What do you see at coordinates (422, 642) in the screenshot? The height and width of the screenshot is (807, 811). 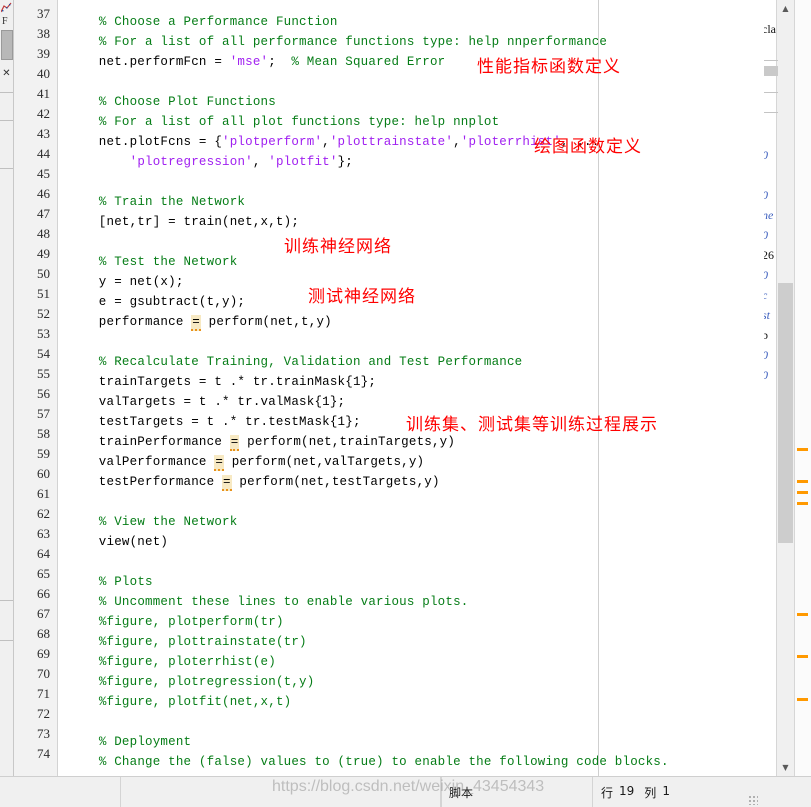 I see `code-line: %figure, plottrainstate(tr)` at bounding box center [422, 642].